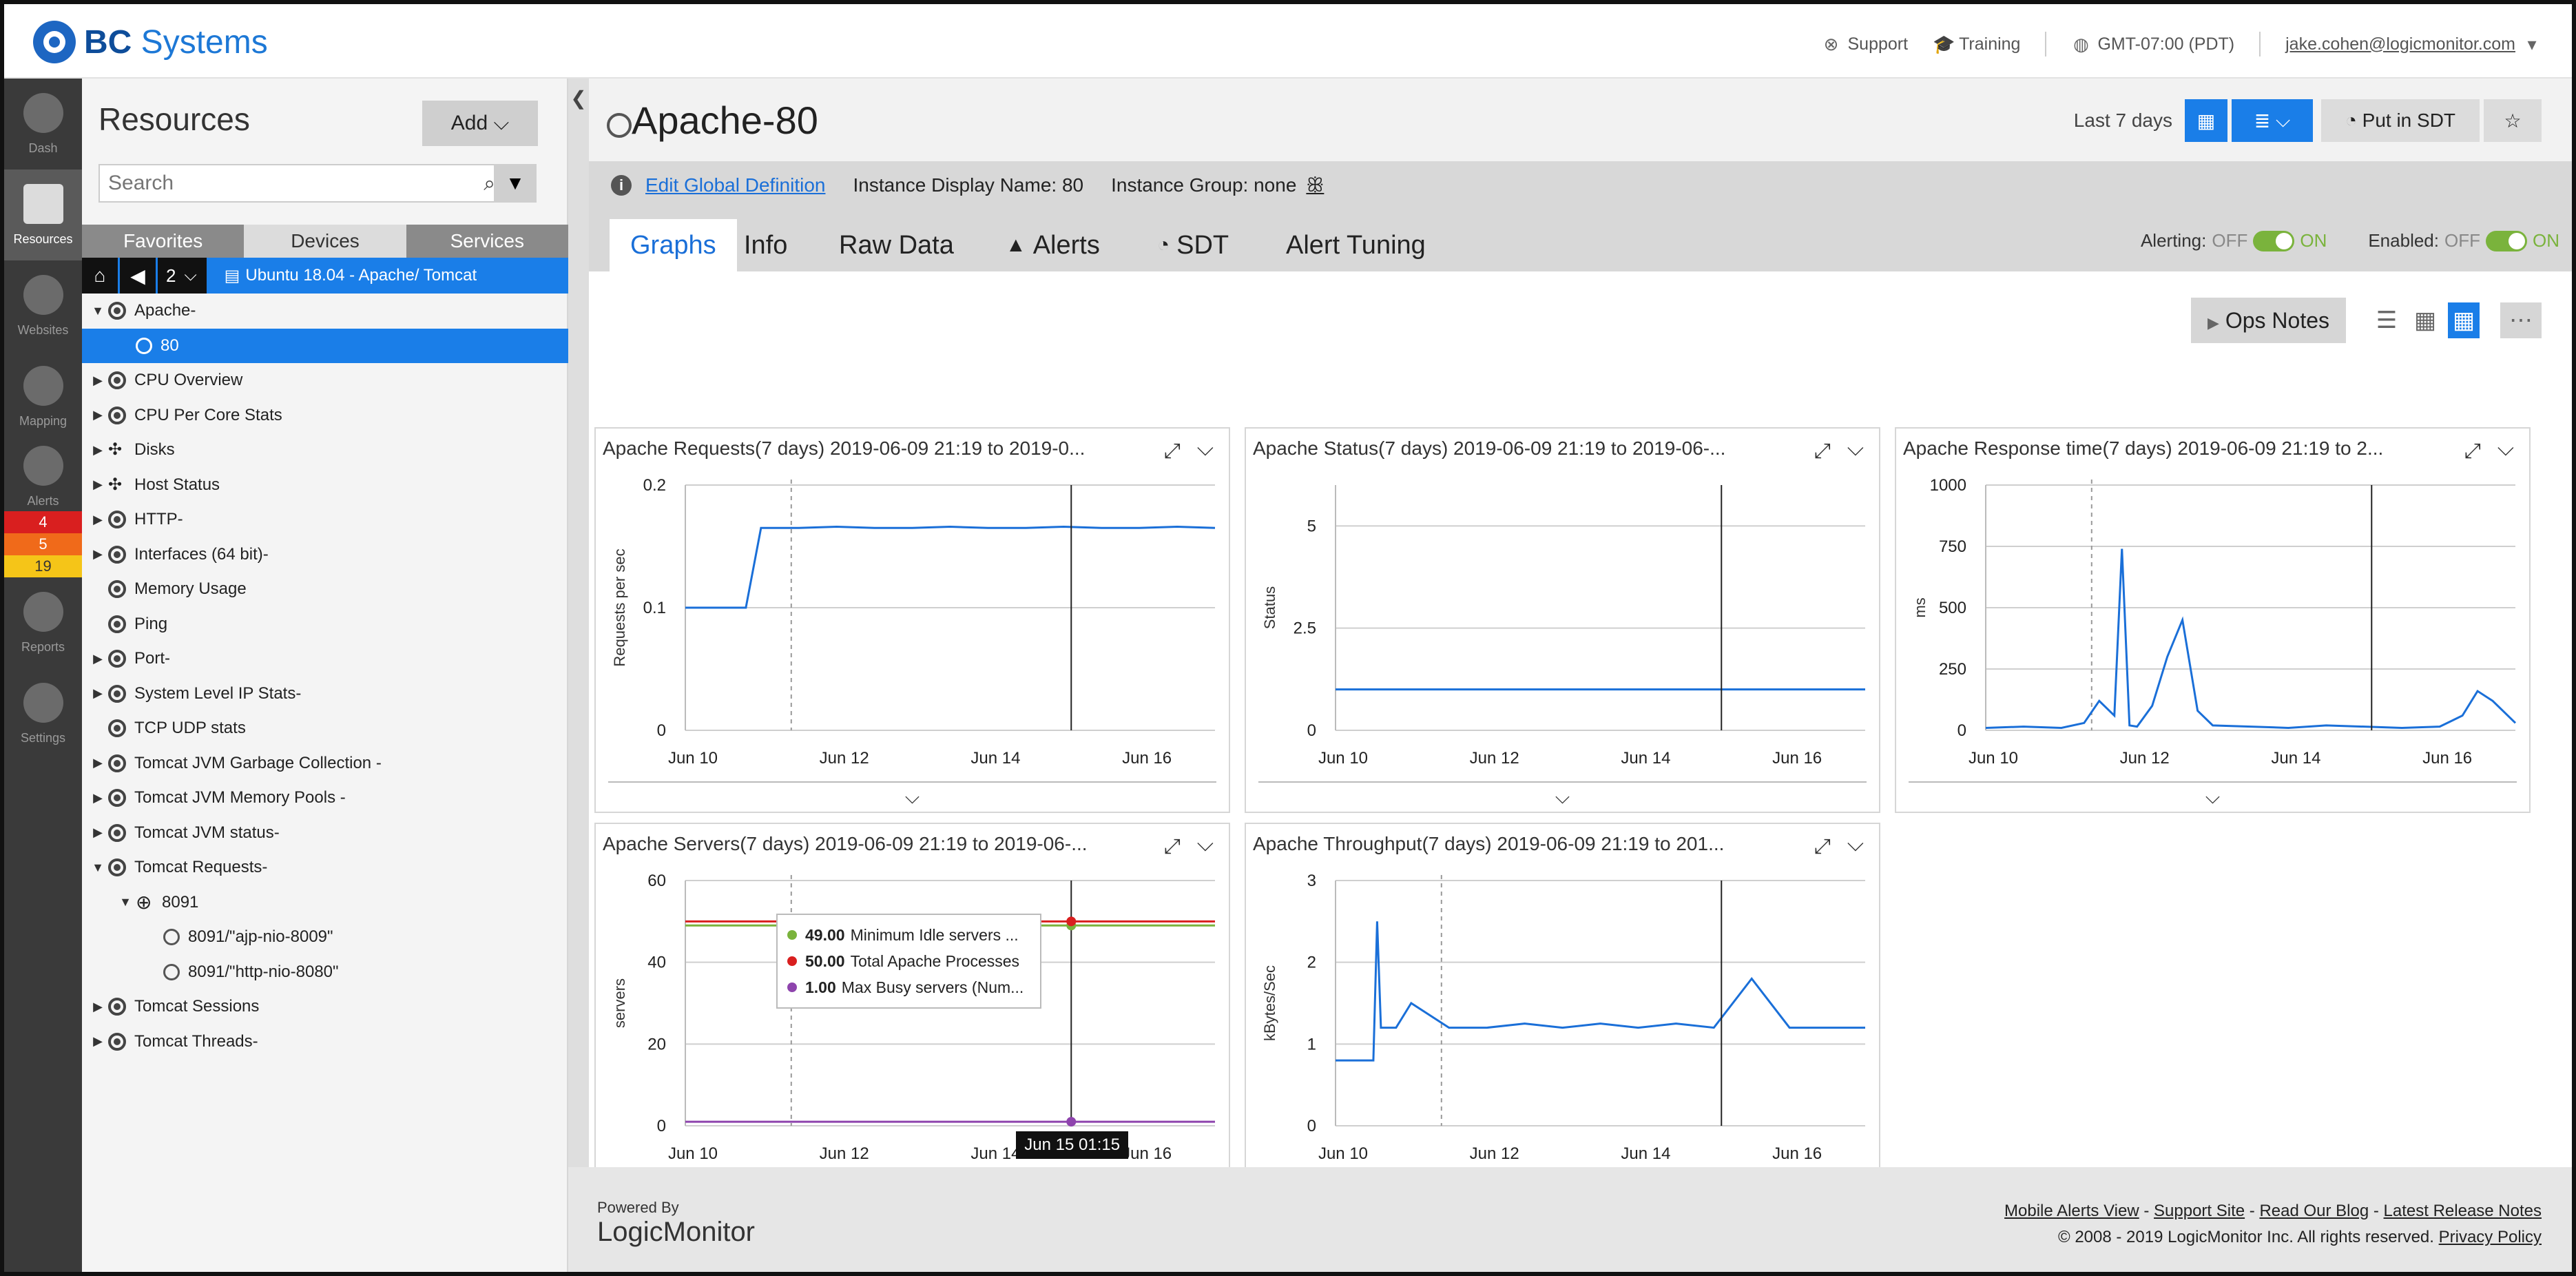 The width and height of the screenshot is (2576, 1276). What do you see at coordinates (325, 1042) in the screenshot?
I see `tree-item: ▶ Tomcat Threads-` at bounding box center [325, 1042].